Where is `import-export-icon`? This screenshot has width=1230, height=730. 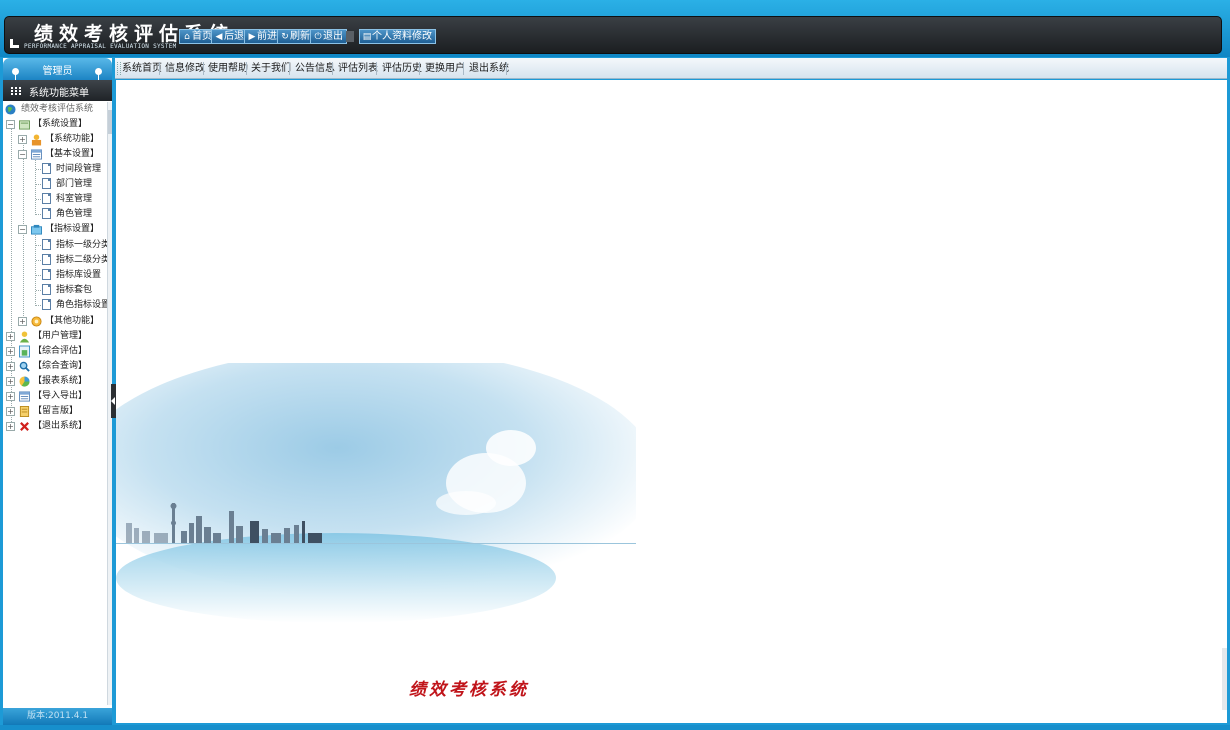 import-export-icon is located at coordinates (24, 396).